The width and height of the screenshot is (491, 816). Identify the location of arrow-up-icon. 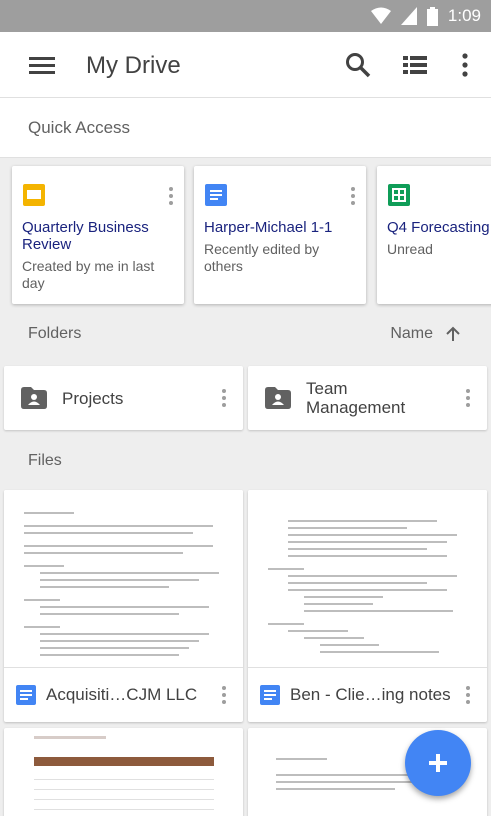
(453, 333).